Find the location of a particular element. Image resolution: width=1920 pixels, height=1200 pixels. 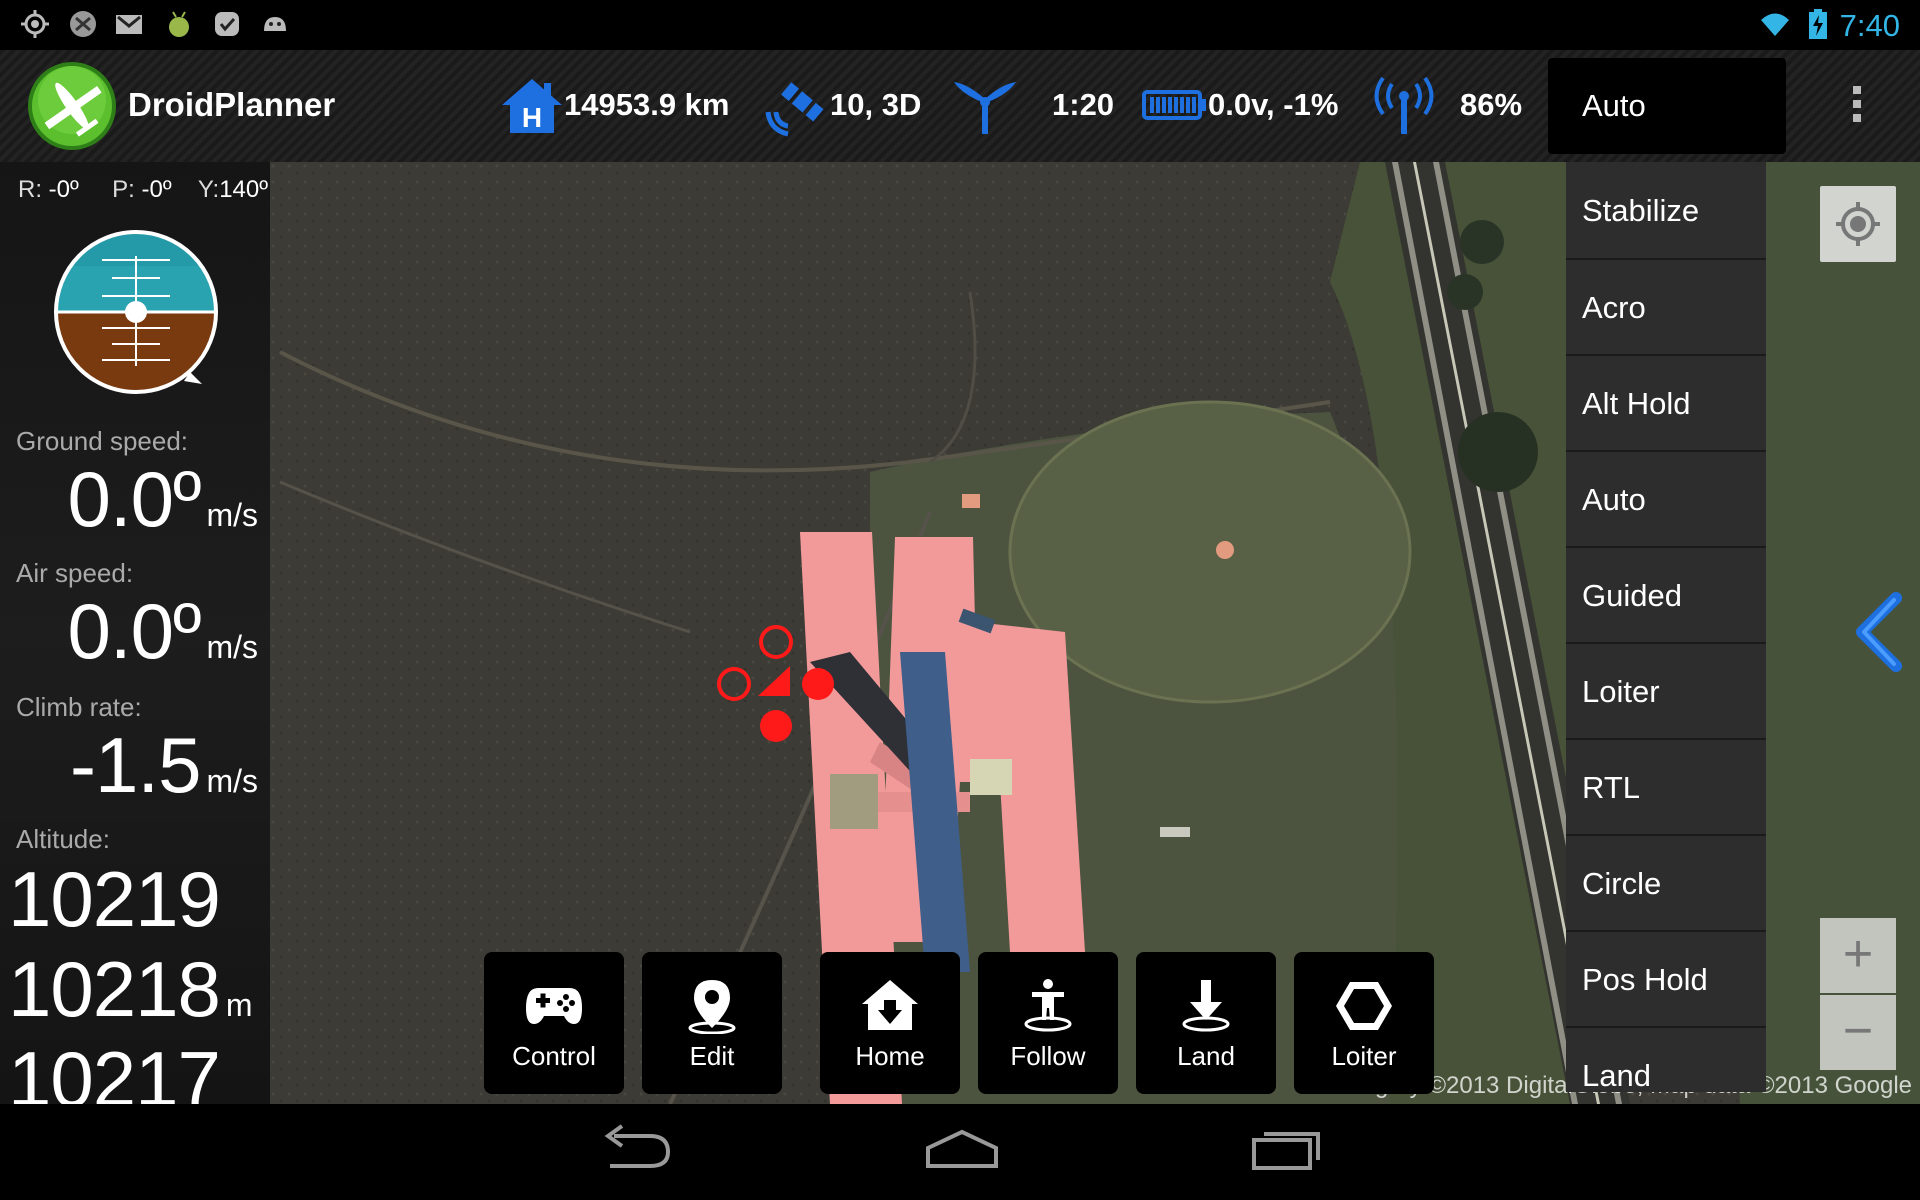

home-button: Home is located at coordinates (890, 1023).